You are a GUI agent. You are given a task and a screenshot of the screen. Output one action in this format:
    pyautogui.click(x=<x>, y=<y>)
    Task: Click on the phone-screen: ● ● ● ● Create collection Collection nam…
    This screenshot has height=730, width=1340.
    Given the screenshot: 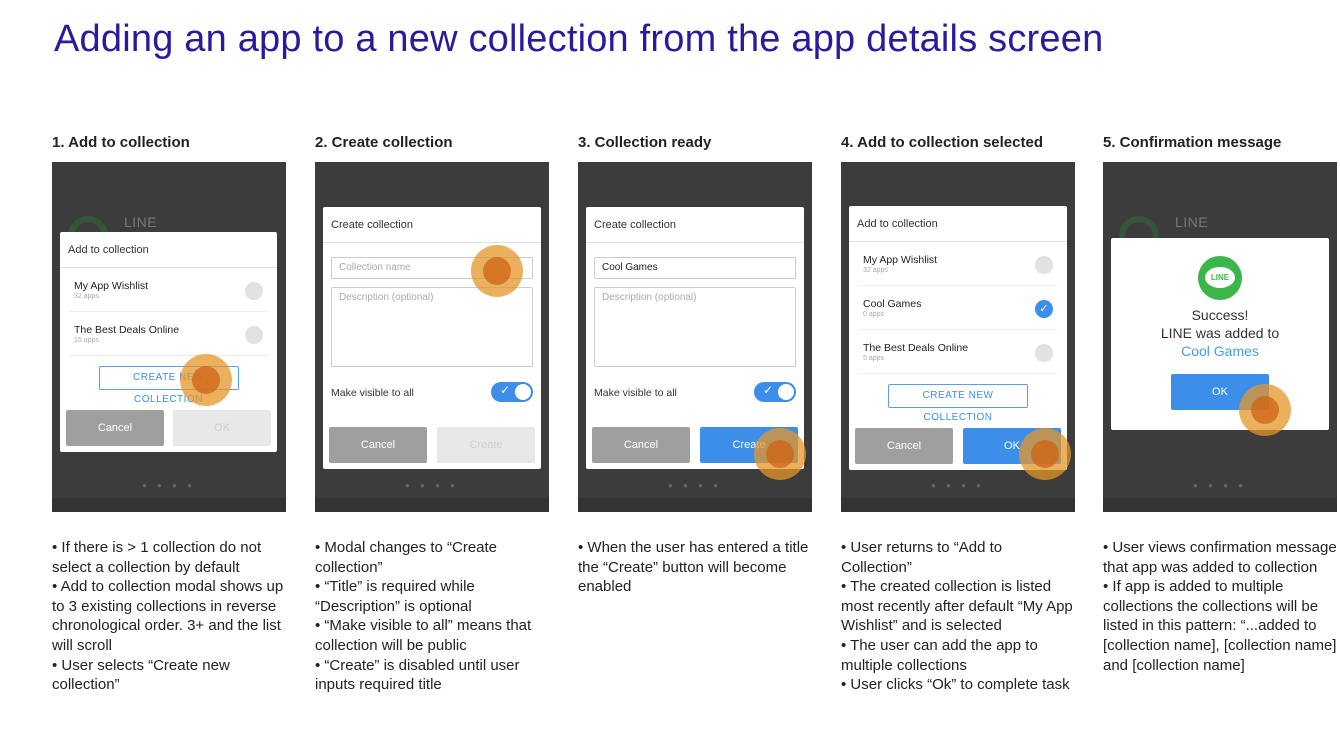 What is the action you would take?
    pyautogui.click(x=432, y=337)
    